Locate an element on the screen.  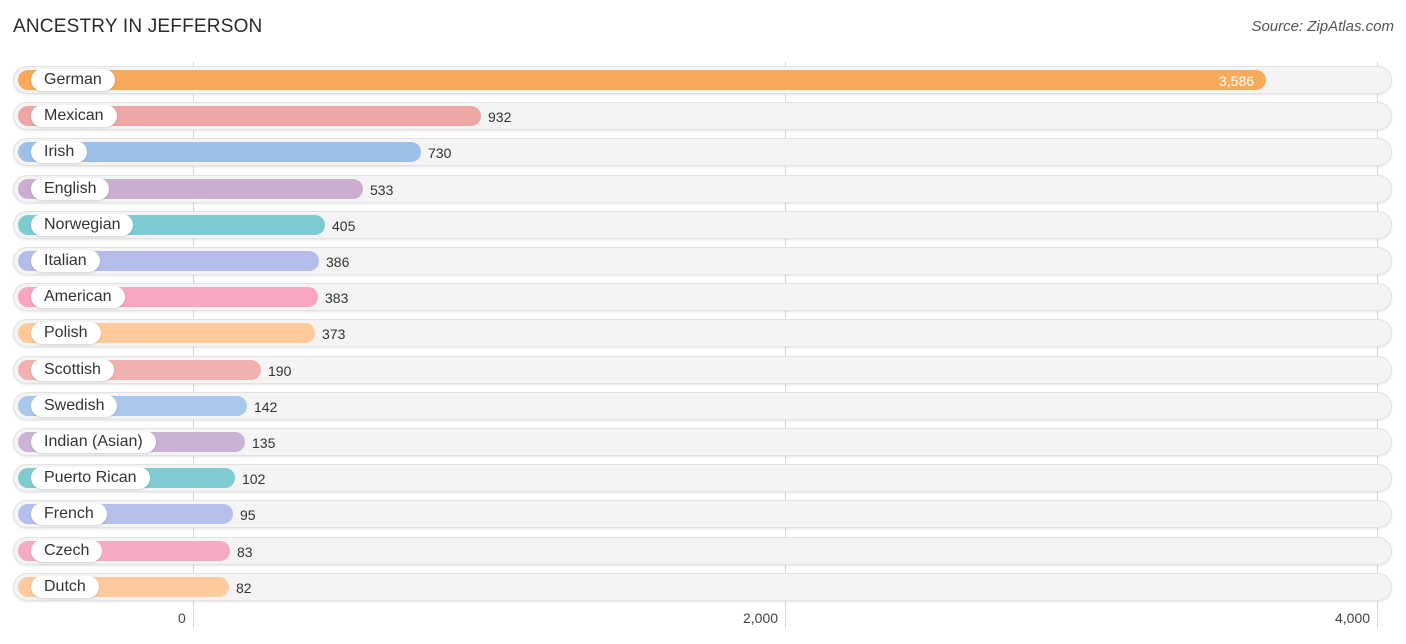
category-label: Swedish is located at coordinates (74, 406).